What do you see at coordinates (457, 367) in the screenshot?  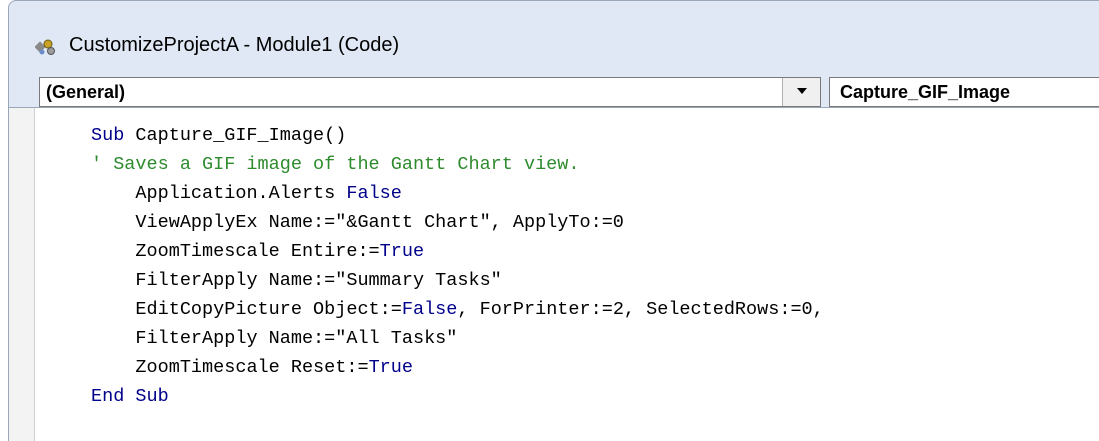 I see `code-line: ZoomTimescale Reset:=True` at bounding box center [457, 367].